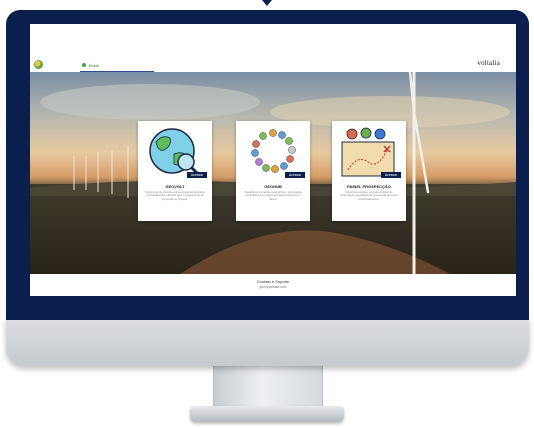 This screenshot has width=534, height=428. Describe the element at coordinates (117, 66) in the screenshot. I see `nav-tab-brasil: Brasil` at that location.